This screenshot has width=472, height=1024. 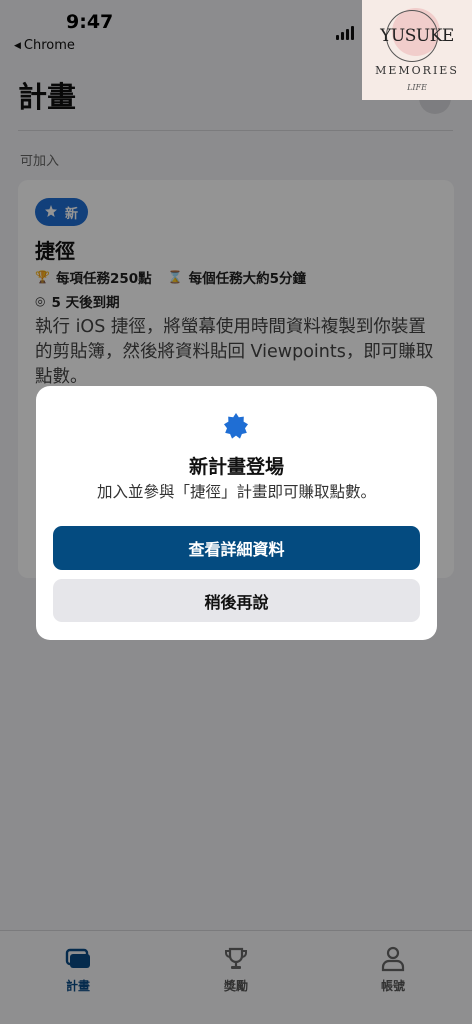 What do you see at coordinates (417, 70) in the screenshot?
I see `watermark-line2: MEMORIES` at bounding box center [417, 70].